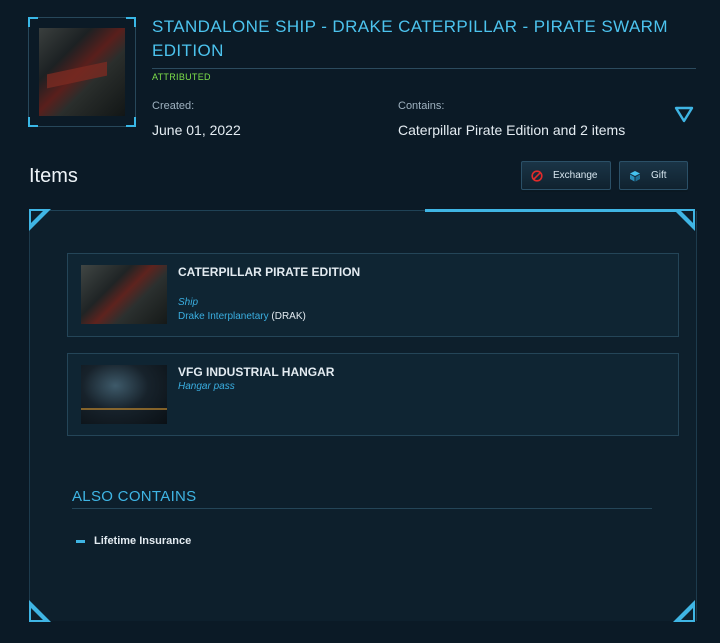 This screenshot has width=720, height=643. Describe the element at coordinates (80, 541) in the screenshot. I see `bullet-icon` at that location.